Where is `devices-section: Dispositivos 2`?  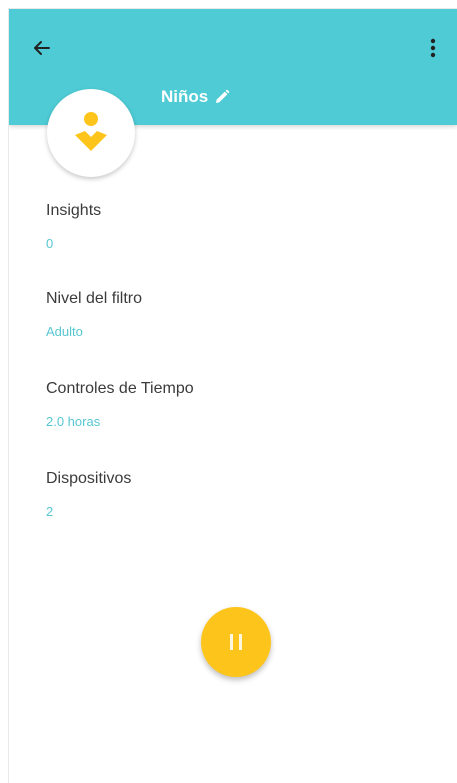 devices-section: Dispositivos 2 is located at coordinates (88, 494).